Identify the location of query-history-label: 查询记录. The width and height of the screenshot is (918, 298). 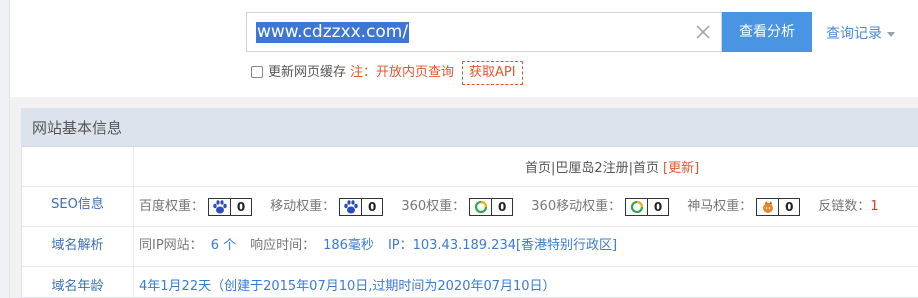
(854, 34).